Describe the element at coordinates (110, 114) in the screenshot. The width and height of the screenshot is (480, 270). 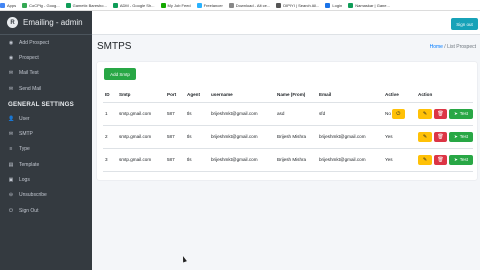
I see `cell-id: 1` at that location.